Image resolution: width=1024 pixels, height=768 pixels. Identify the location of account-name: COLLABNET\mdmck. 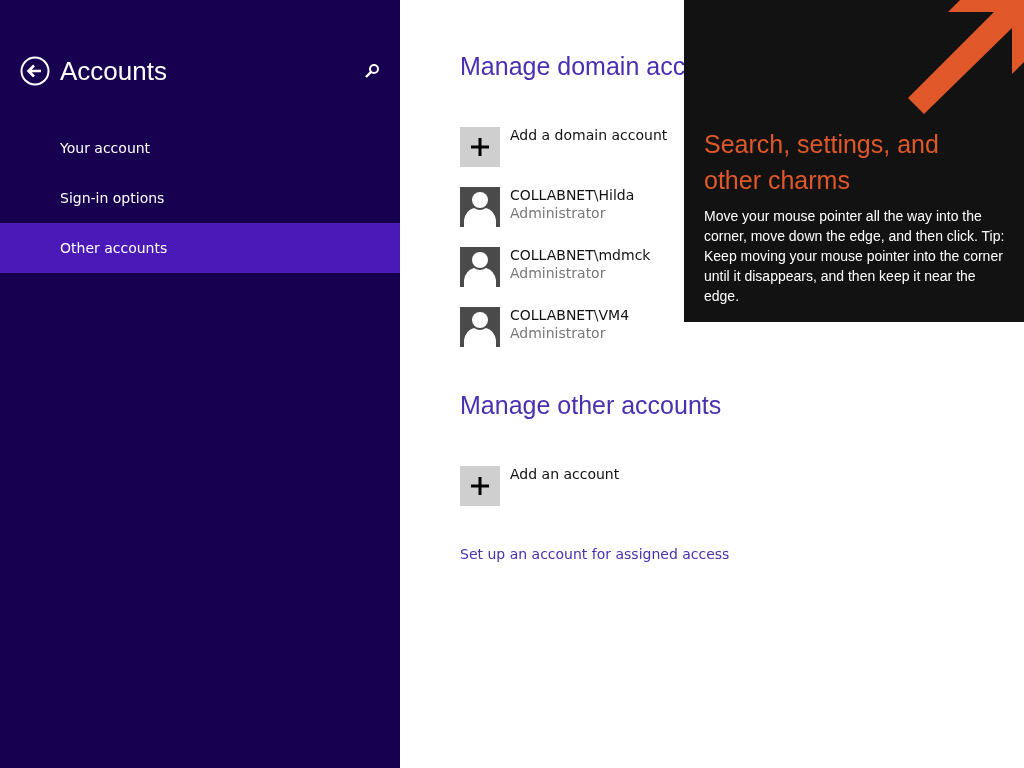
(580, 255).